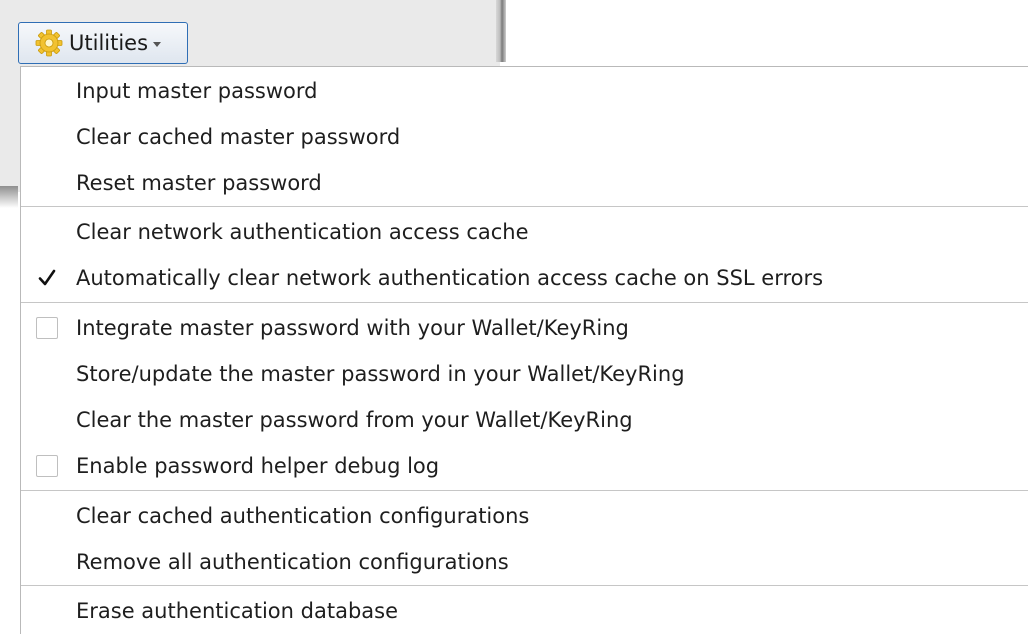  What do you see at coordinates (47, 277) in the screenshot?
I see `checkmark-icon` at bounding box center [47, 277].